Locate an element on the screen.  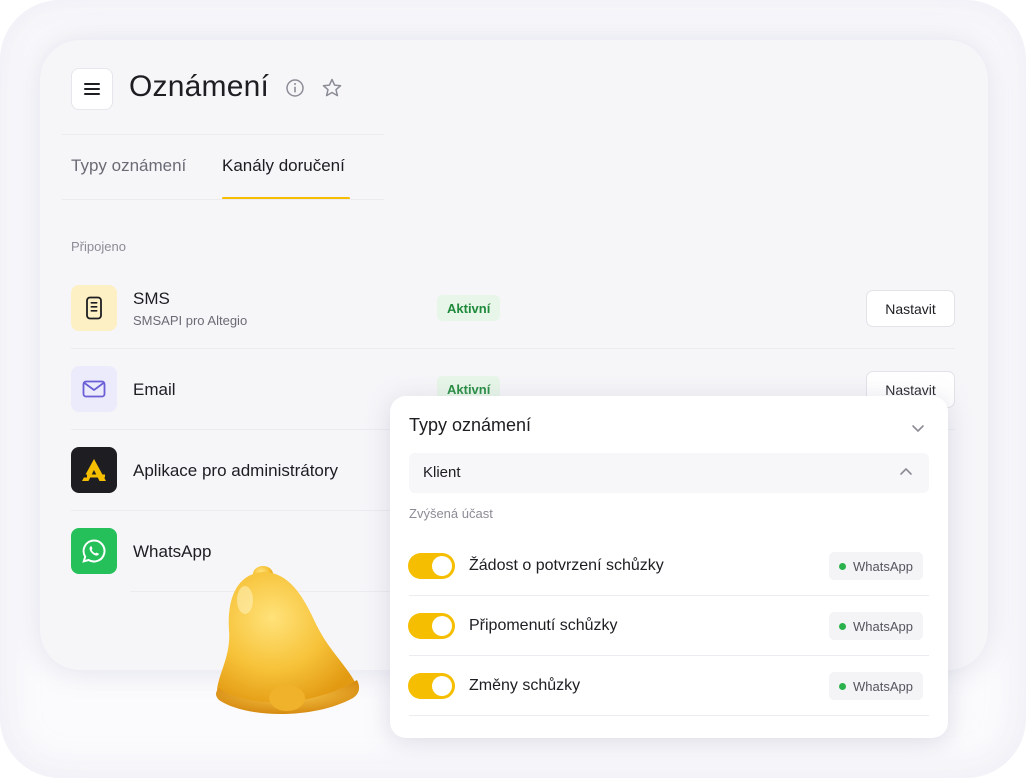
info-icon is located at coordinates (295, 88).